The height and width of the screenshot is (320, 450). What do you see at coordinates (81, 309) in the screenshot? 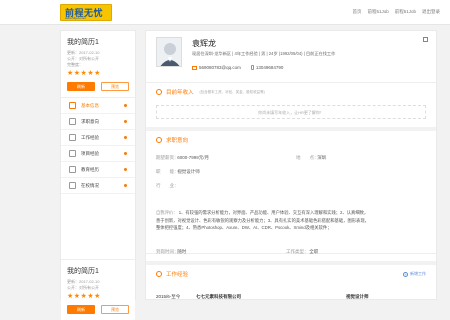
I see `refresh-button-2: 刷新` at bounding box center [81, 309].